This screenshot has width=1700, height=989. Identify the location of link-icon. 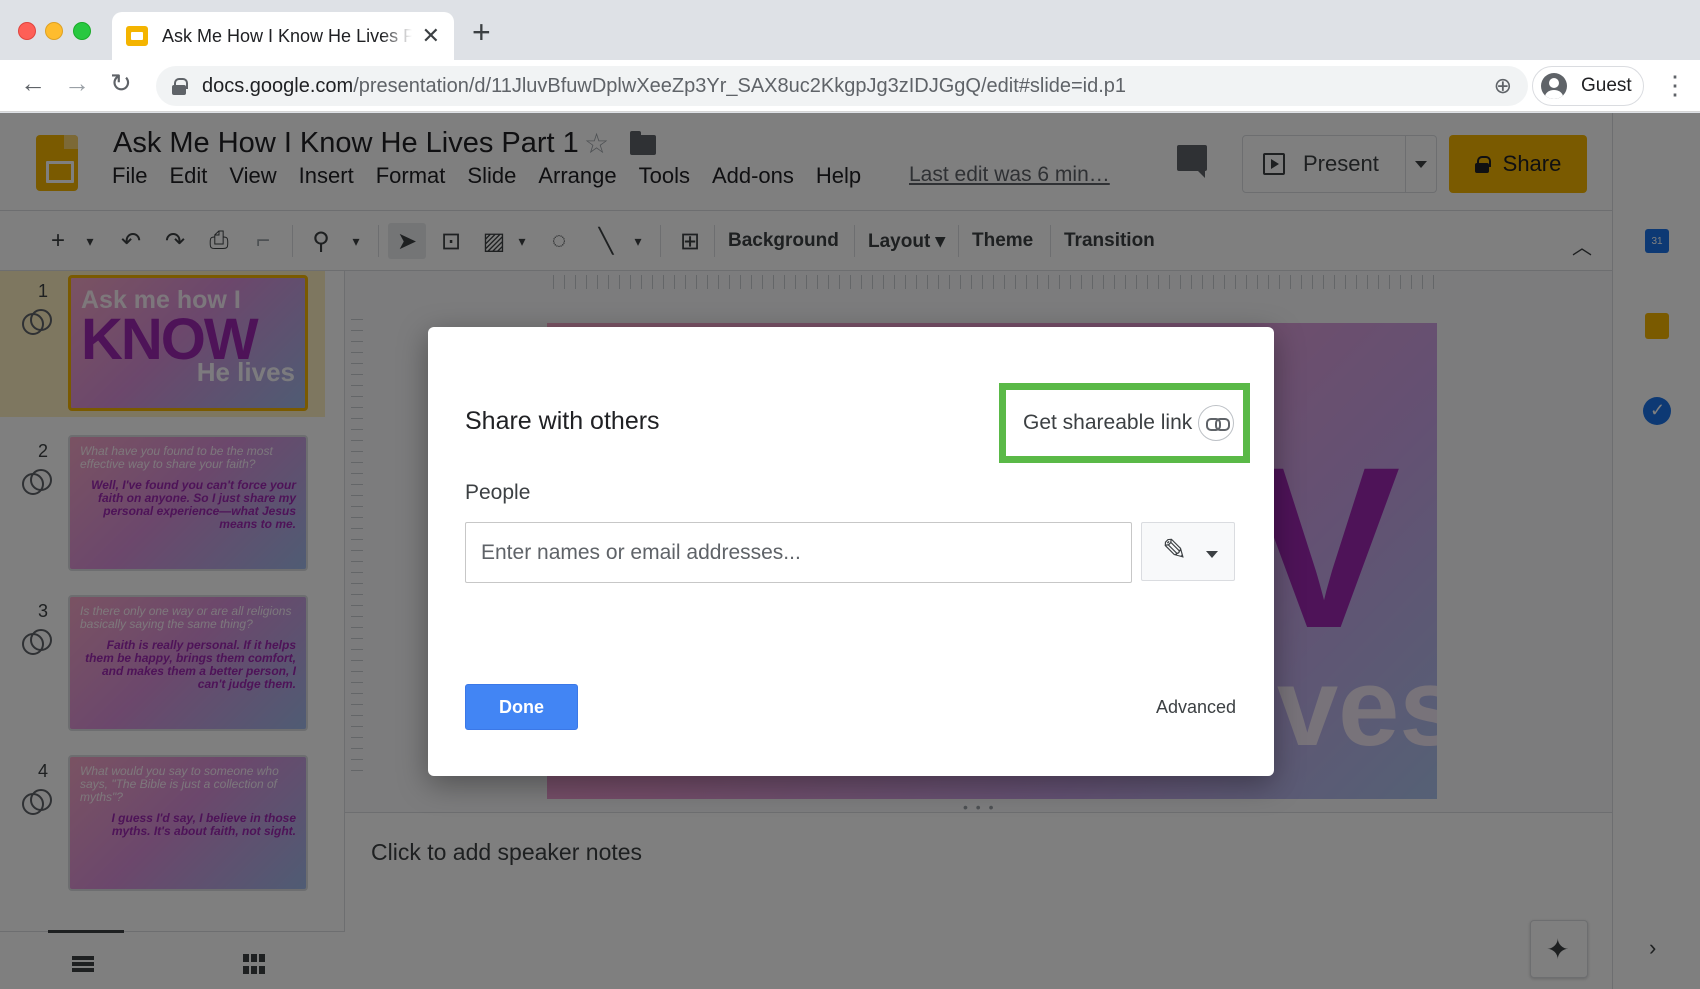
(1216, 423).